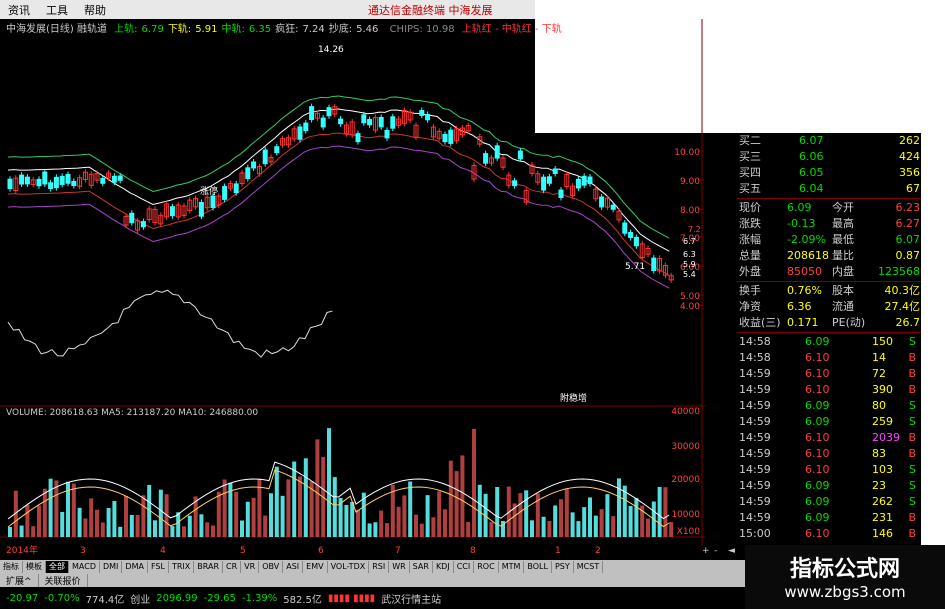  What do you see at coordinates (829, 534) in the screenshot?
I see `tick-row: 15:00 6.10 146 B` at bounding box center [829, 534].